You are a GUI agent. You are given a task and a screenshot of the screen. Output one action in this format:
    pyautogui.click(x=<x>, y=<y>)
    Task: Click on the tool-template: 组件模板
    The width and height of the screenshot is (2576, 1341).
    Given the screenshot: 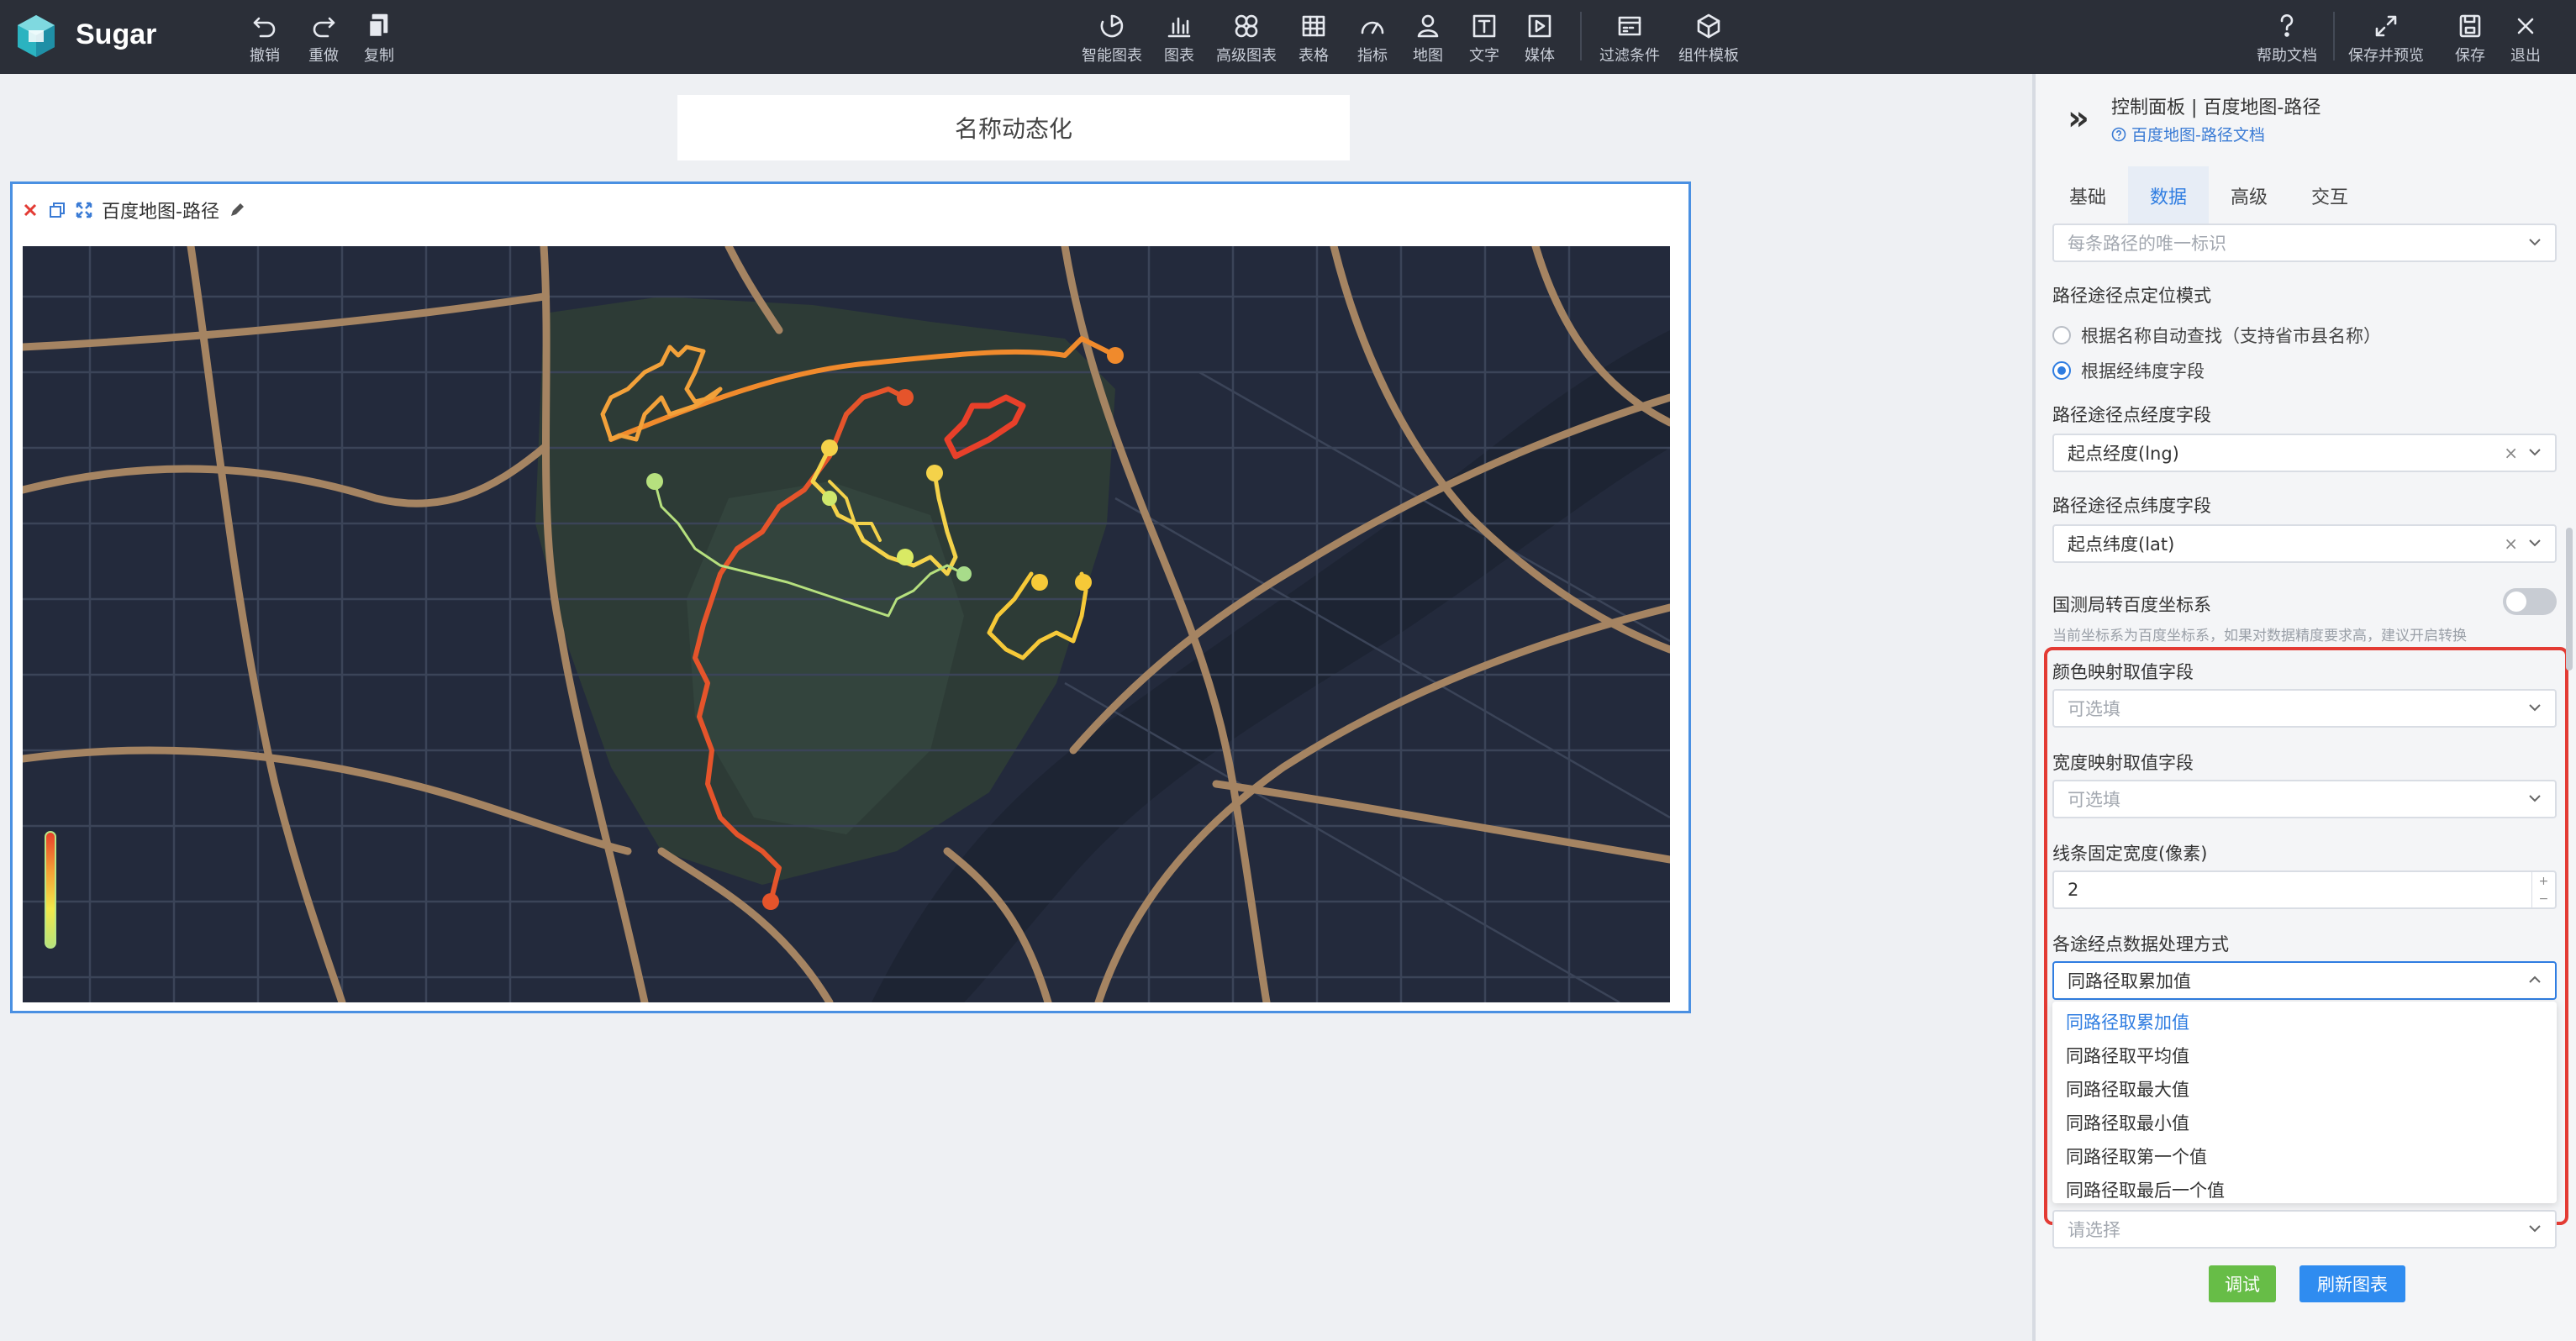 What is the action you would take?
    pyautogui.click(x=1708, y=39)
    